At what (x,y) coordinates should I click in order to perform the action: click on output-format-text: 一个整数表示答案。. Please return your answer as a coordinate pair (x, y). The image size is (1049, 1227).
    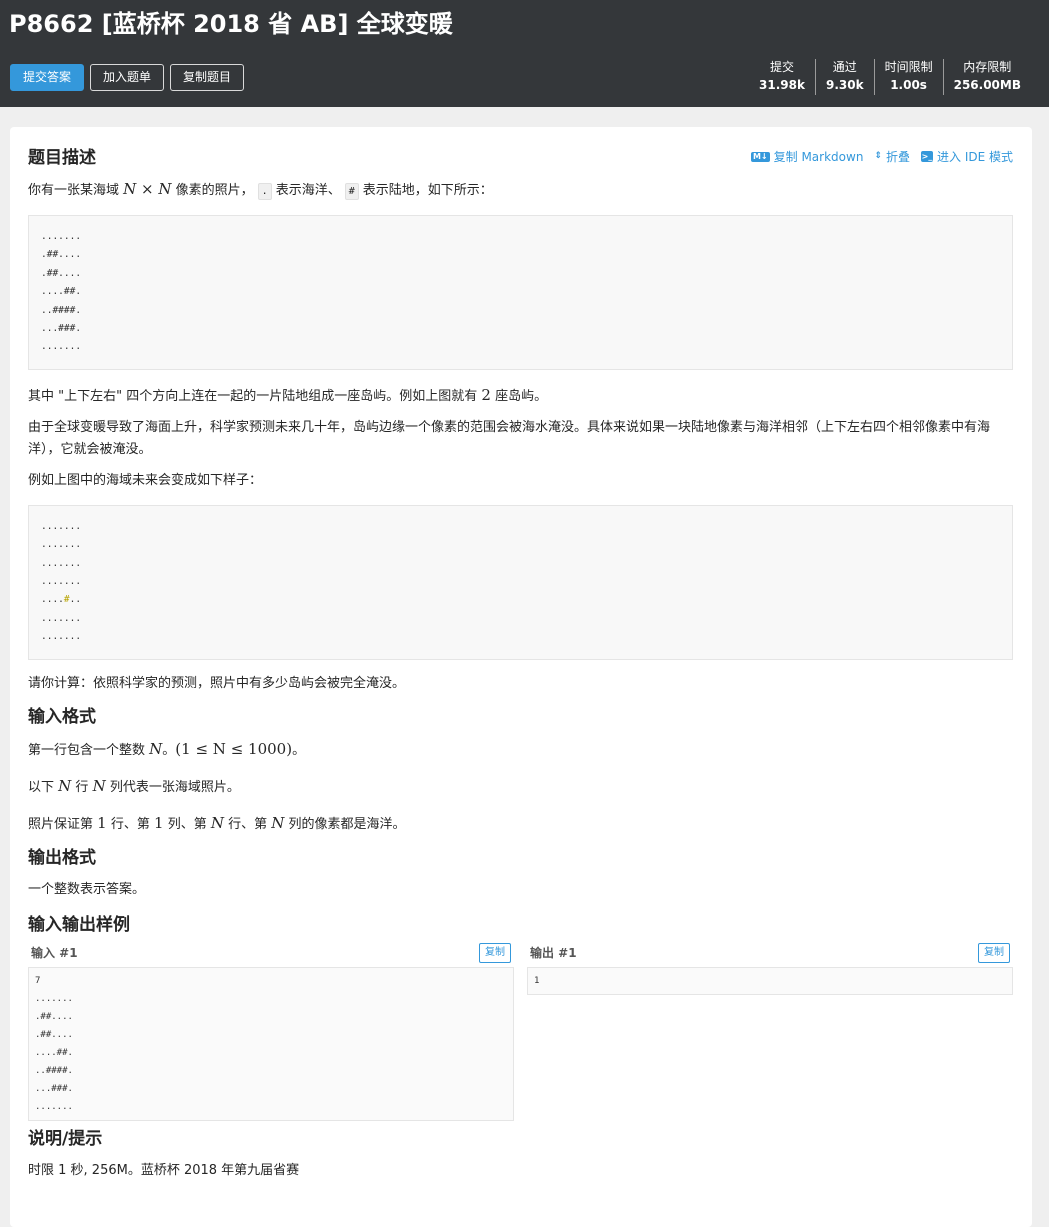
    Looking at the image, I should click on (87, 889).